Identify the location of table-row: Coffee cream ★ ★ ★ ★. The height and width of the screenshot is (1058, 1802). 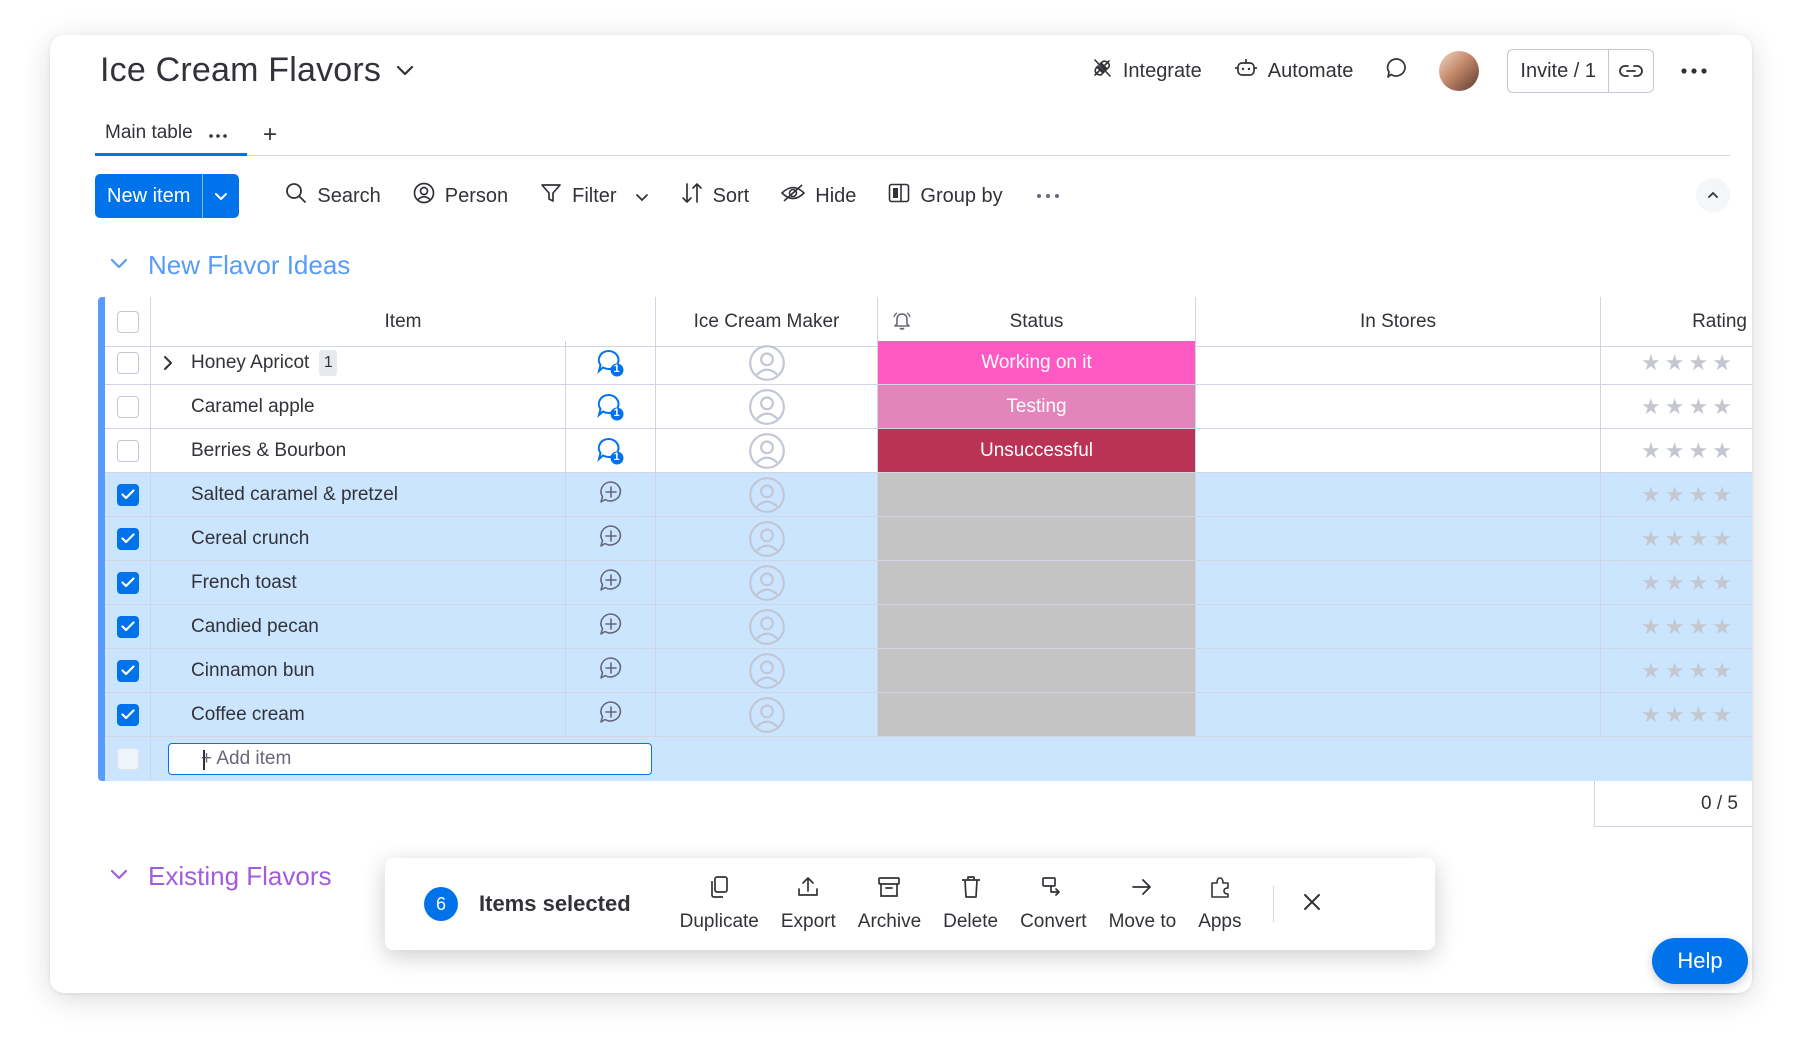
(928, 715).